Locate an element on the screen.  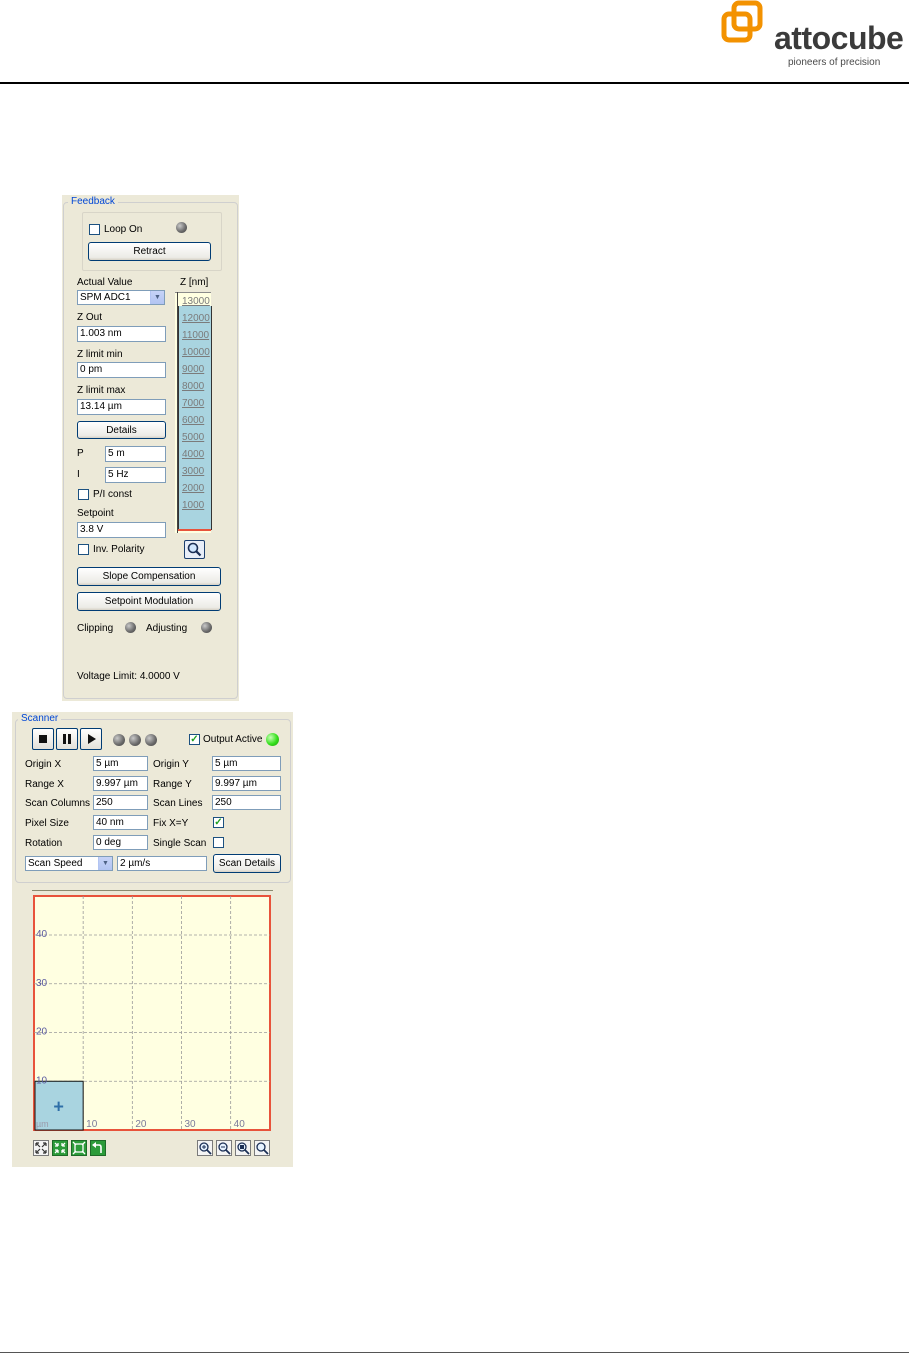
clipping-led is located at coordinates (130, 627).